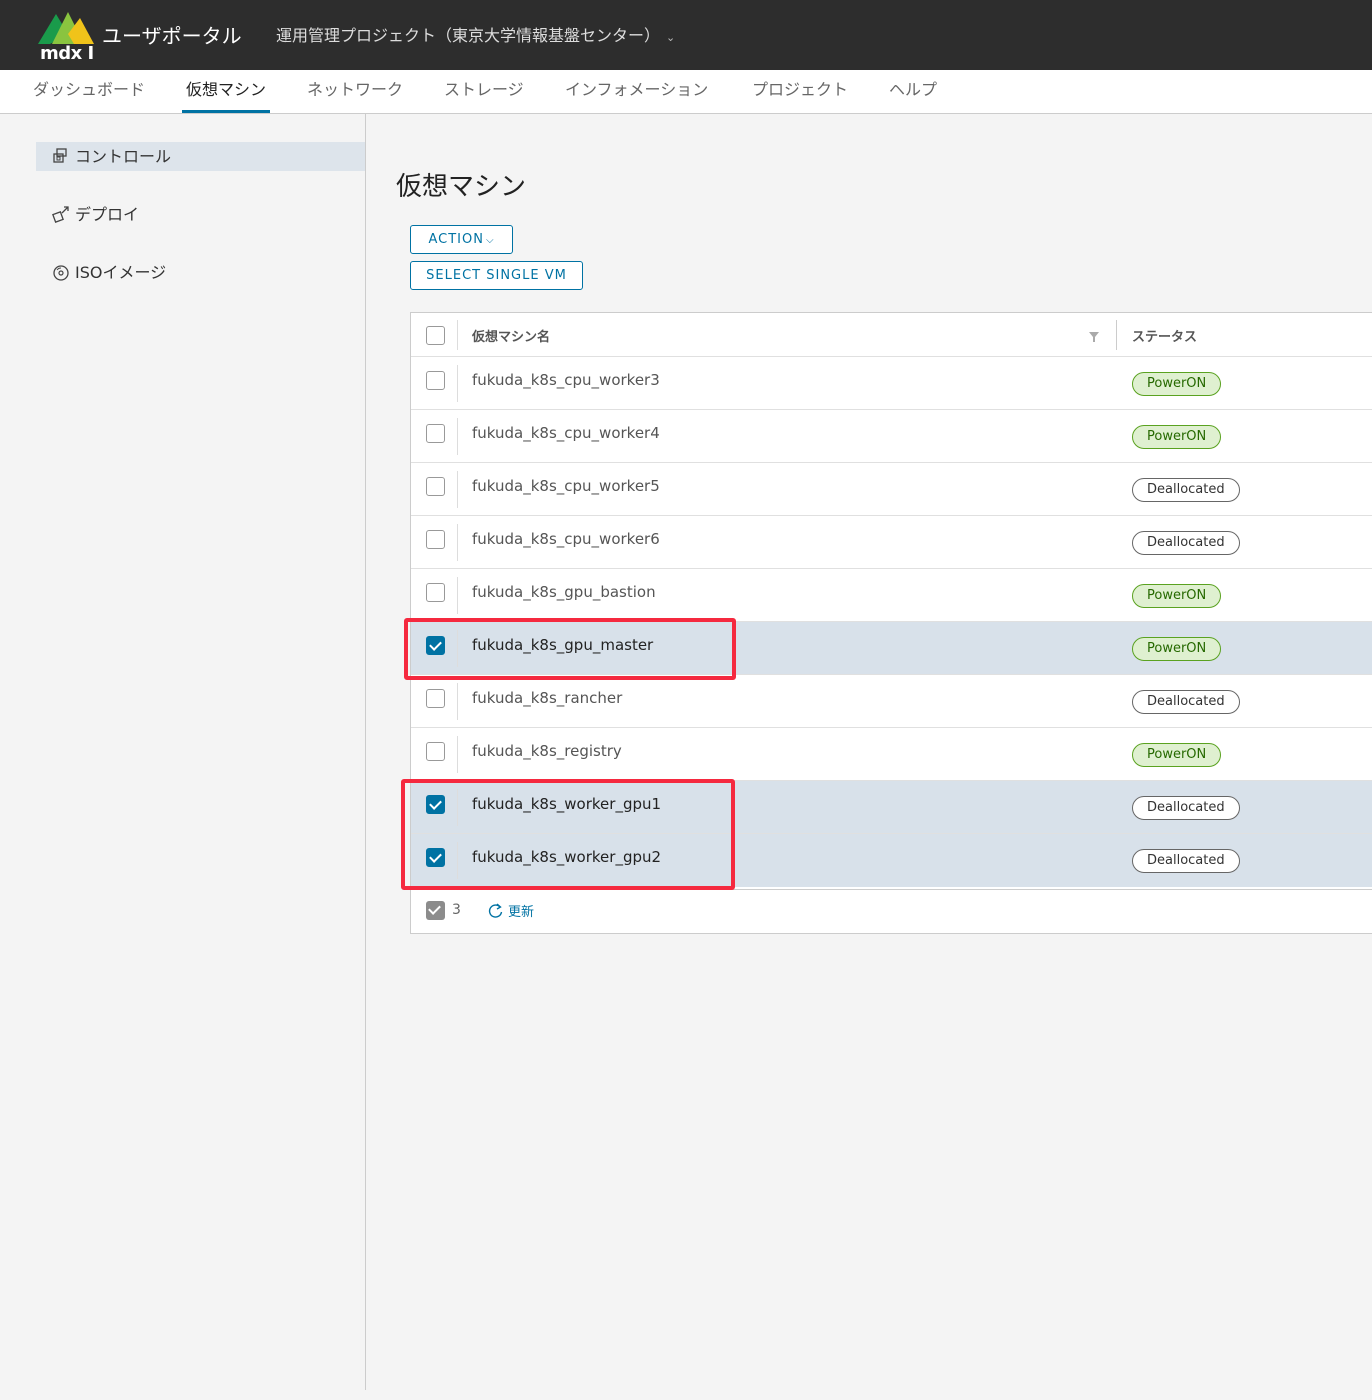 Image resolution: width=1372 pixels, height=1400 pixels. What do you see at coordinates (123, 156) in the screenshot?
I see `sidebar-item-label: コントロール` at bounding box center [123, 156].